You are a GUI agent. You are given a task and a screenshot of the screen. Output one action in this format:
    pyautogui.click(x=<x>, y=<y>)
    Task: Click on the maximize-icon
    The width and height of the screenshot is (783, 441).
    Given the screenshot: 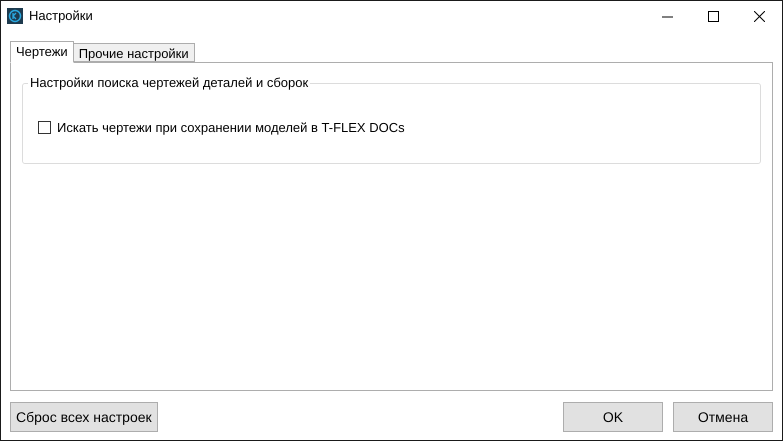 What is the action you would take?
    pyautogui.click(x=713, y=16)
    